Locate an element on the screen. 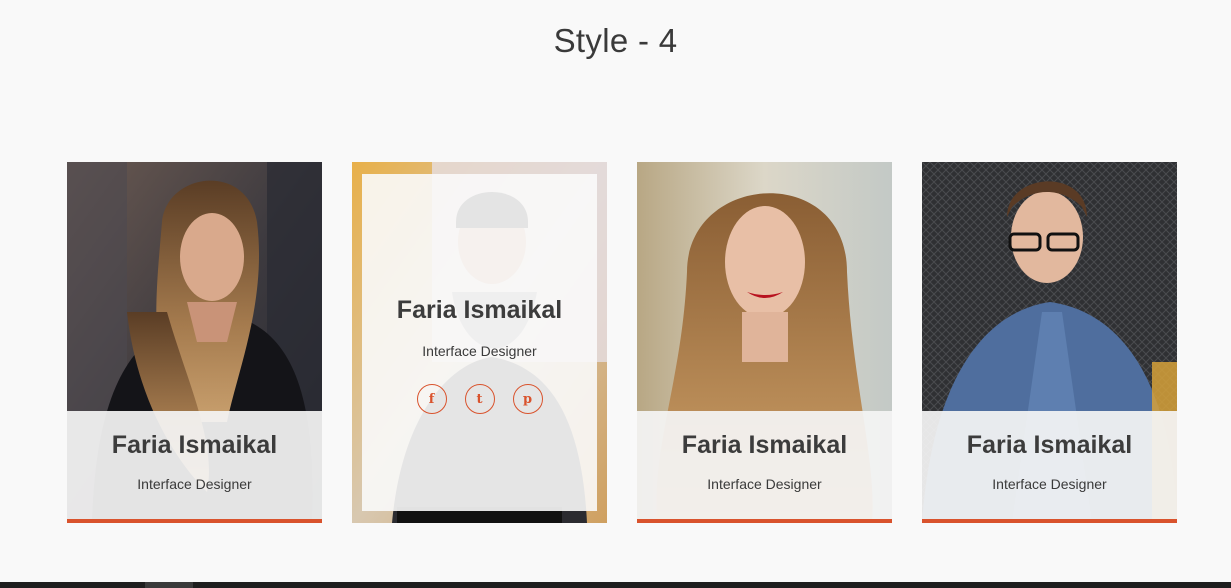 The width and height of the screenshot is (1231, 588). team-card-active: Faria Ismaikal Interface Designer f t p is located at coordinates (479, 342).